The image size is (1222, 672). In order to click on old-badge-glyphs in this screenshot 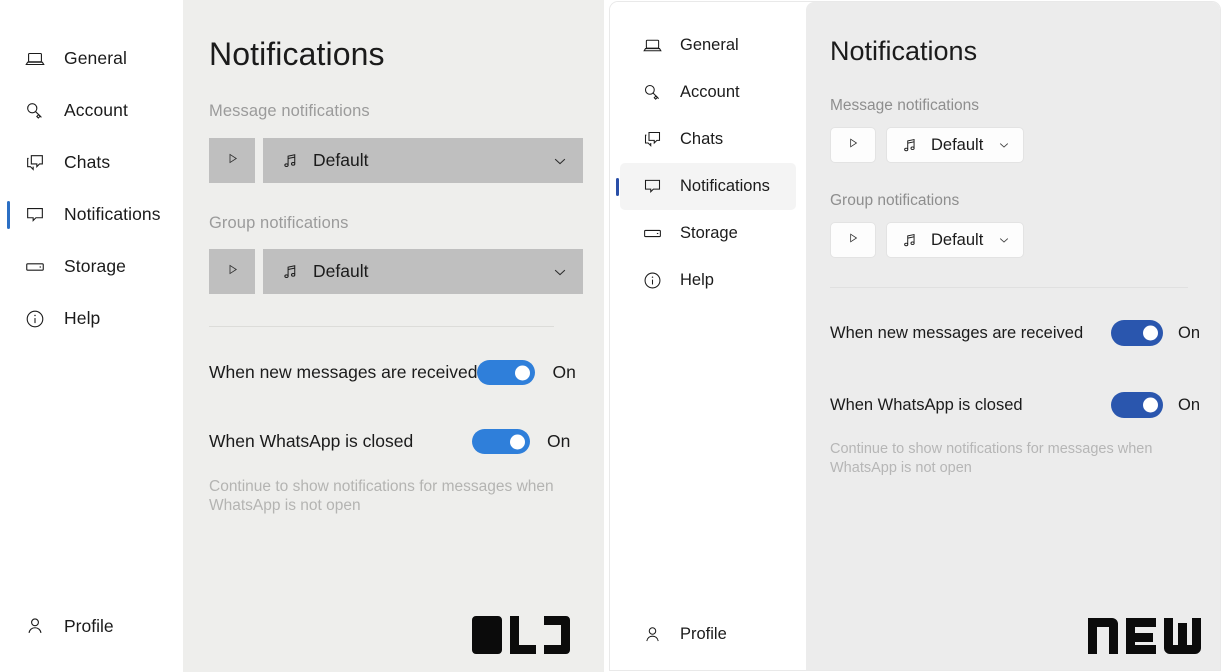, I will do `click(521, 635)`.